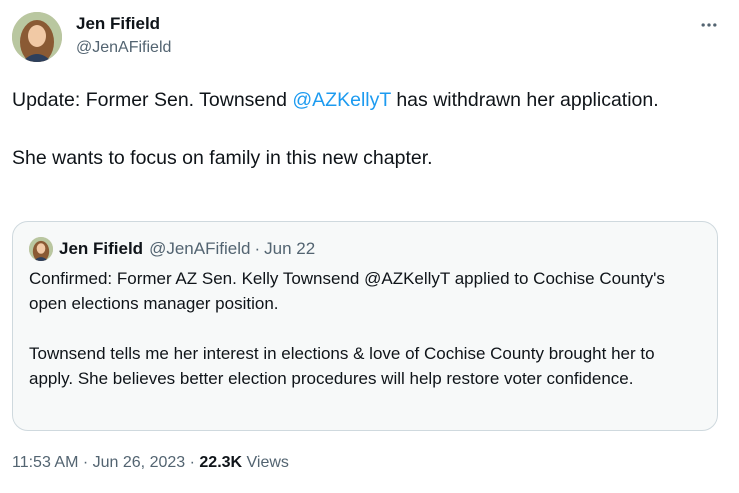 The width and height of the screenshot is (739, 493). Describe the element at coordinates (265, 462) in the screenshot. I see `views-label: Views` at that location.